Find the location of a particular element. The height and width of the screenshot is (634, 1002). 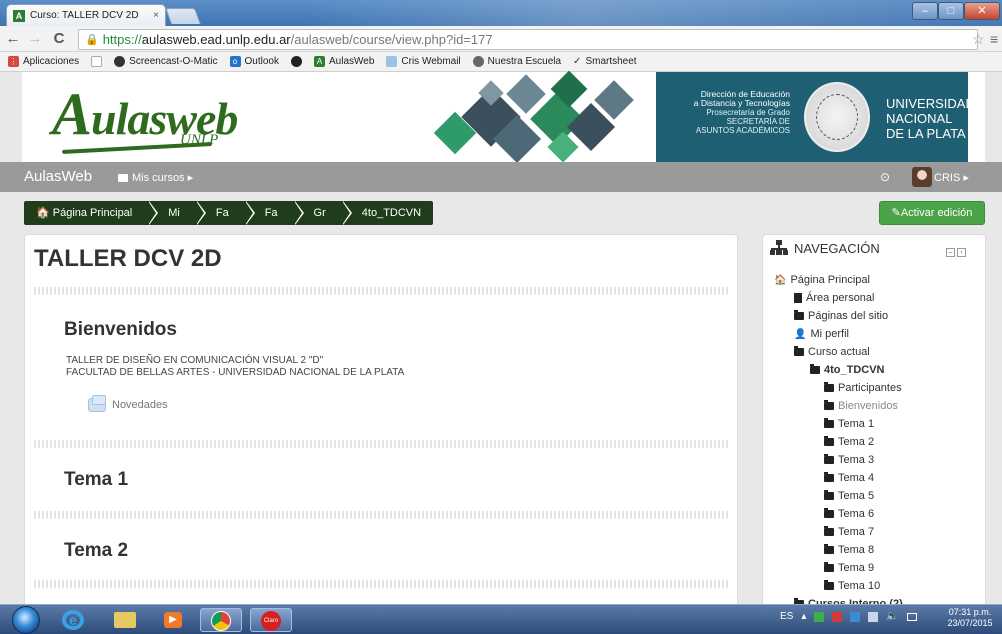

university-name: UNIVERSIDAD NACIONAL DE LA PLATA is located at coordinates (930, 118).